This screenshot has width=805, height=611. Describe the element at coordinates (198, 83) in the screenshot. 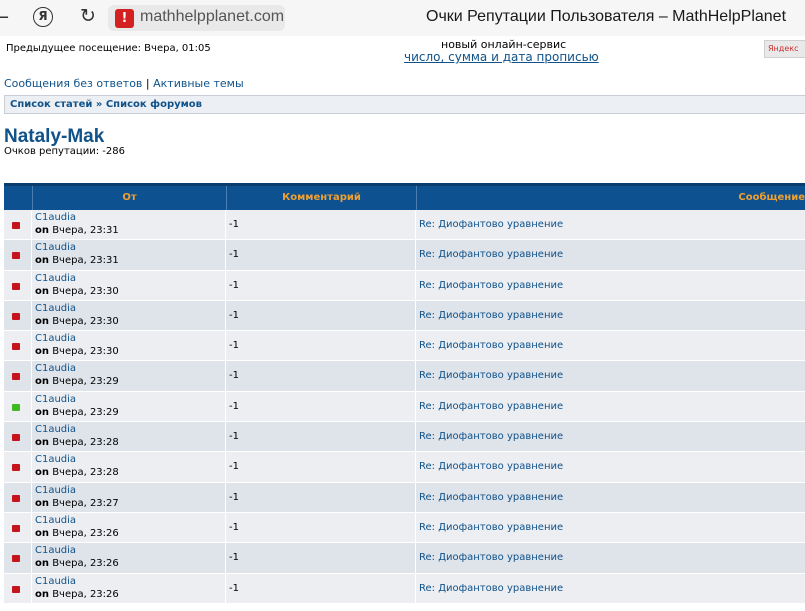

I see `active-topics-link: Активные темы` at that location.